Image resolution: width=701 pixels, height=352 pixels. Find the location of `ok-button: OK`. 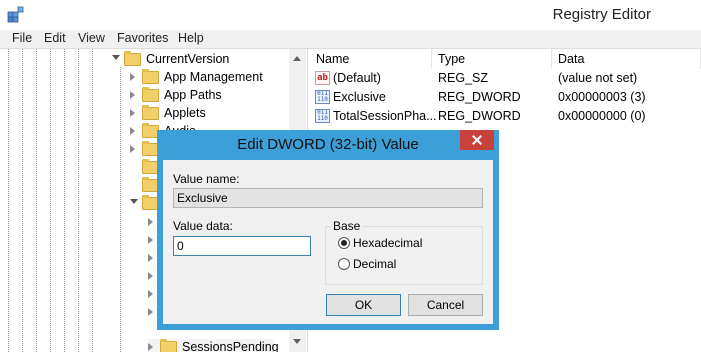

ok-button: OK is located at coordinates (363, 305).